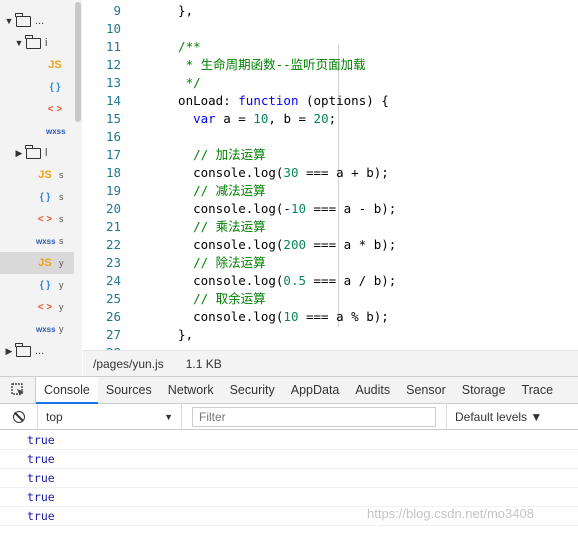 The width and height of the screenshot is (578, 533). I want to click on code-token: // 取余运算, so click(214, 298).